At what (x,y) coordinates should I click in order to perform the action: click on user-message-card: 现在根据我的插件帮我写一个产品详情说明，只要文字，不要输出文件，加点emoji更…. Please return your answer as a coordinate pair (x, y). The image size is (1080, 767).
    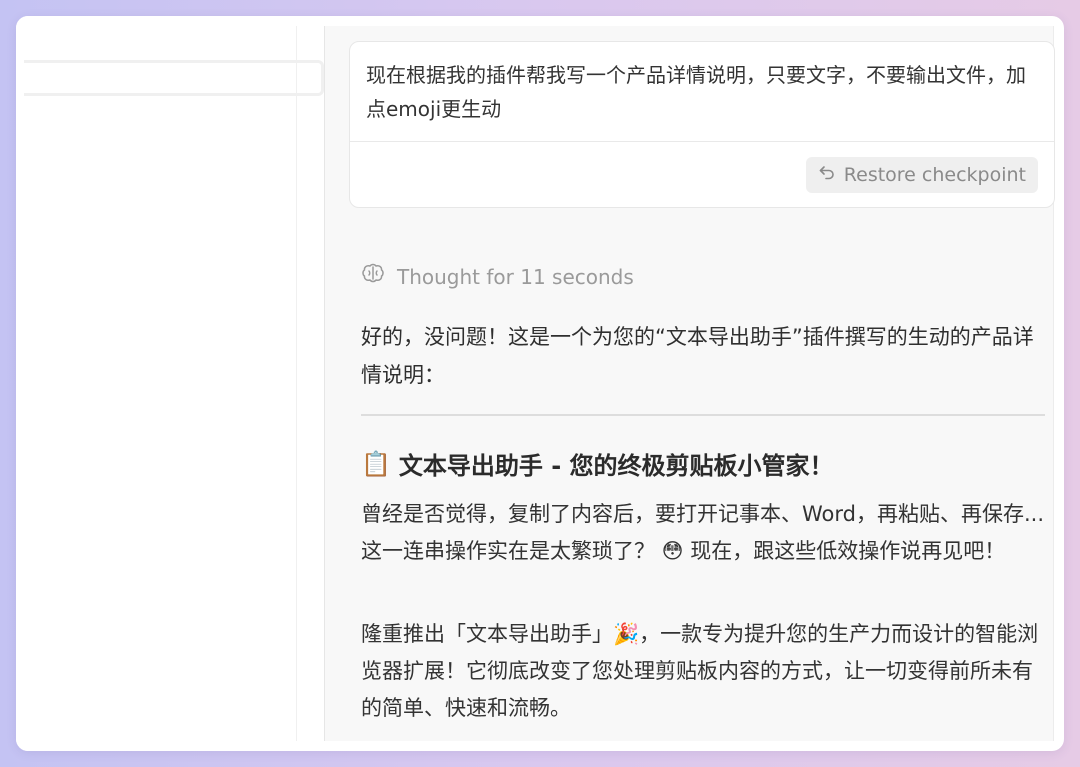
    Looking at the image, I should click on (702, 124).